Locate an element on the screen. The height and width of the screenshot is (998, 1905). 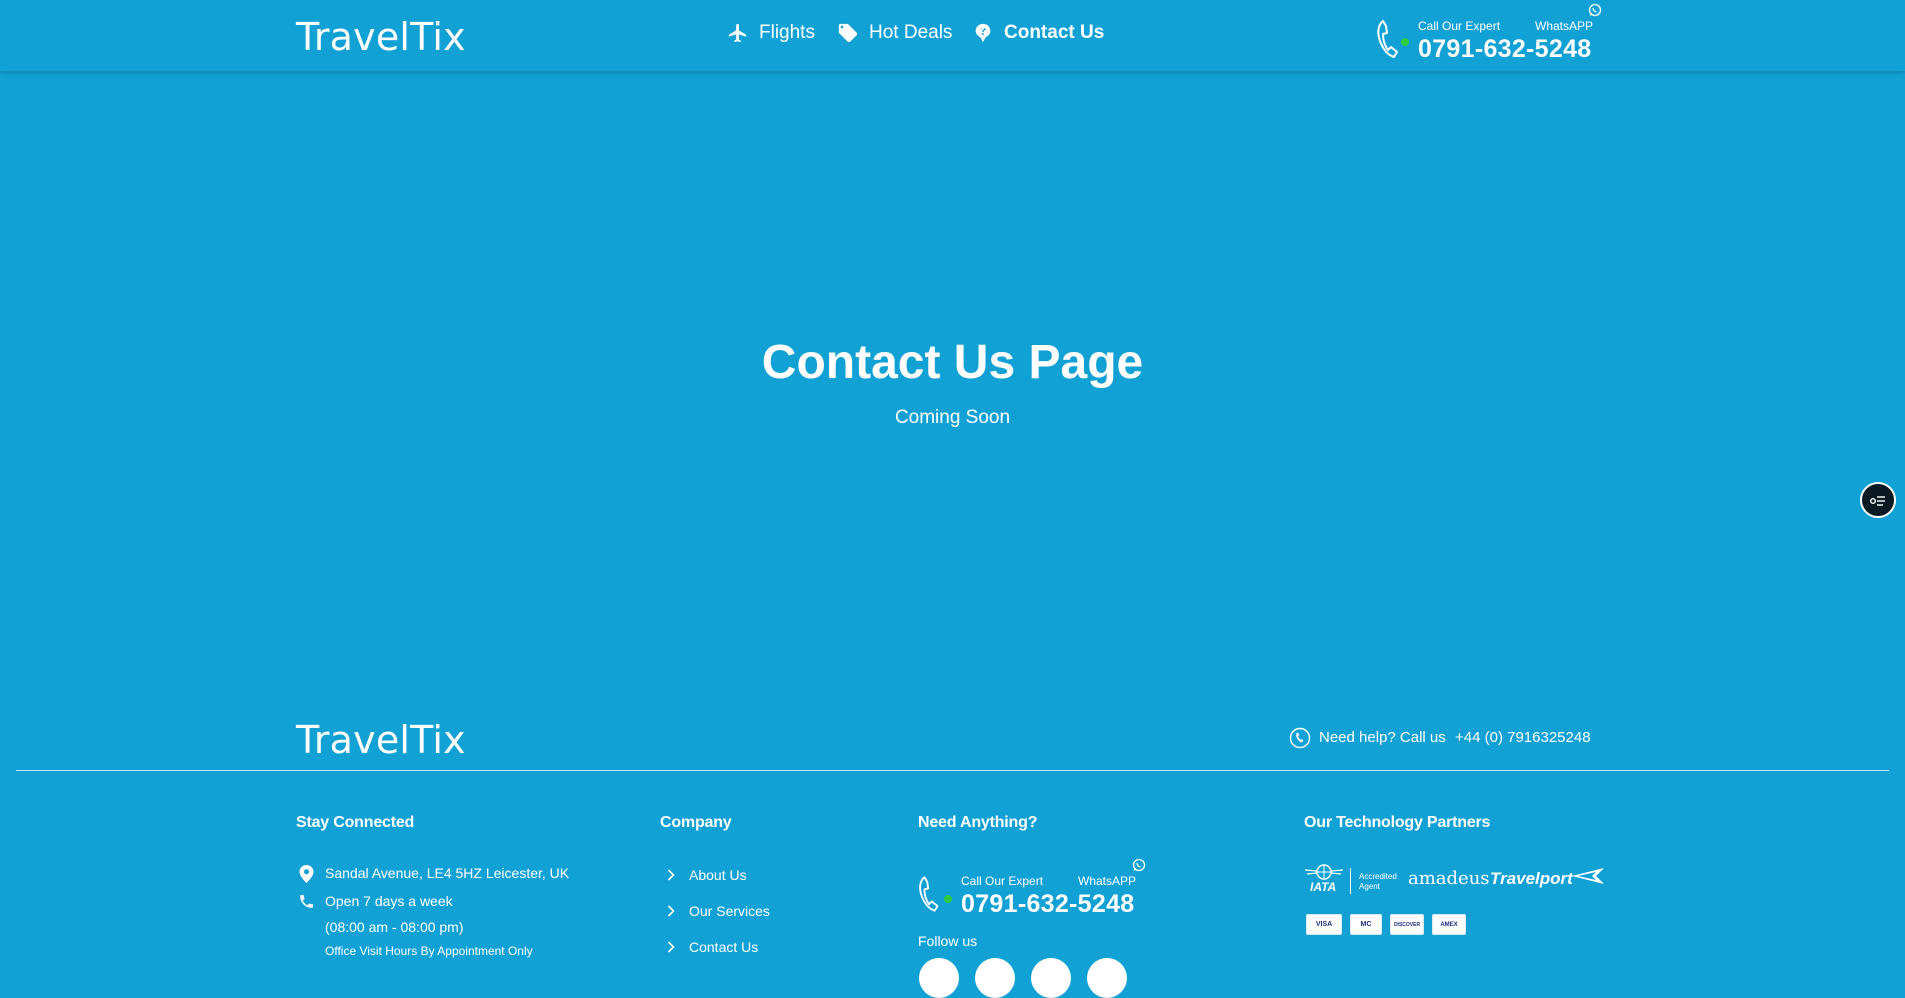
discover-card-icon: DISCOVER is located at coordinates (1407, 924).